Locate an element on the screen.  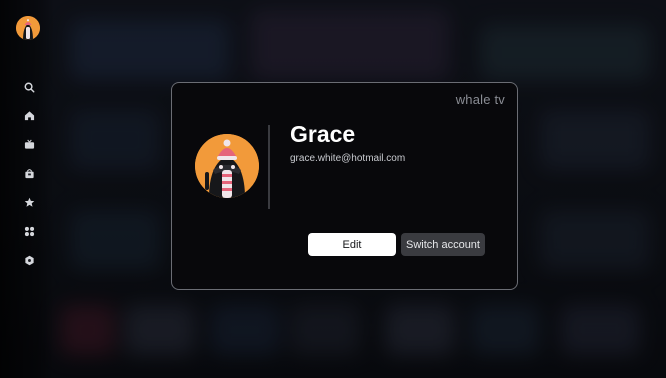
store-icon is located at coordinates (29, 173).